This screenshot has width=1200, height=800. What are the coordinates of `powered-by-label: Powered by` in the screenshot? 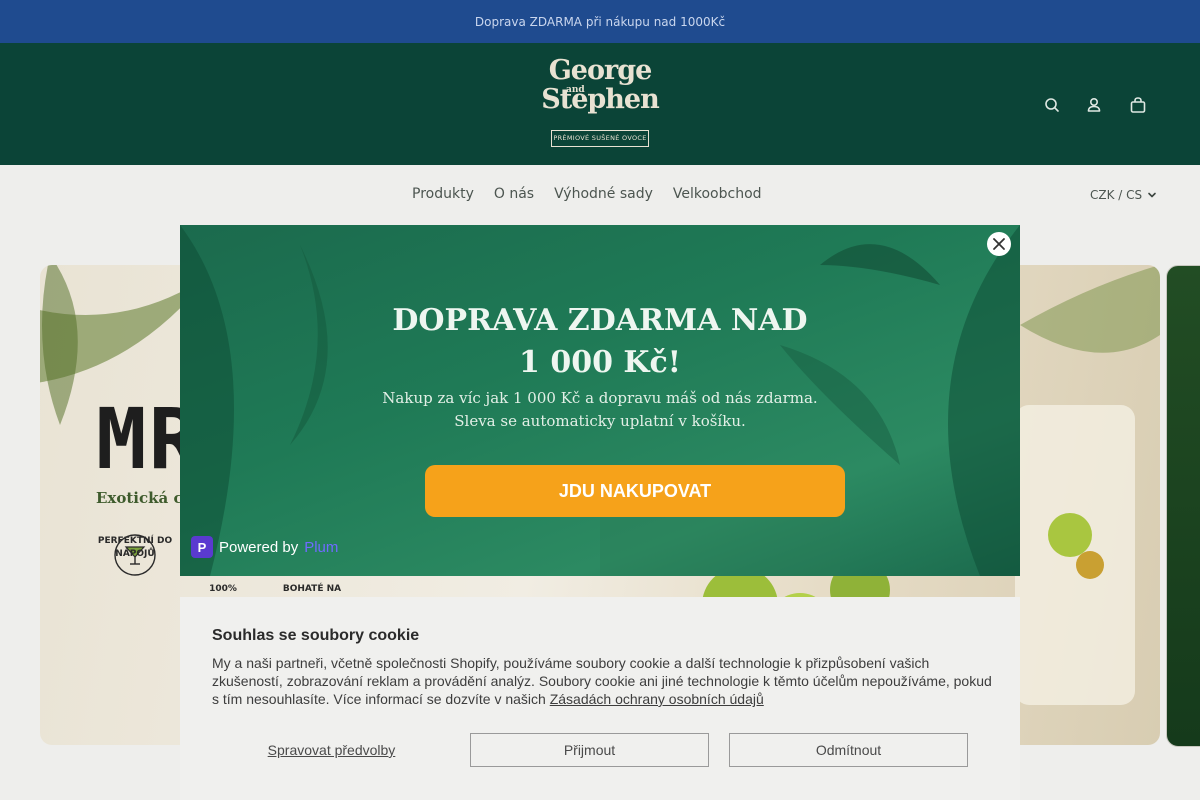 It's located at (259, 547).